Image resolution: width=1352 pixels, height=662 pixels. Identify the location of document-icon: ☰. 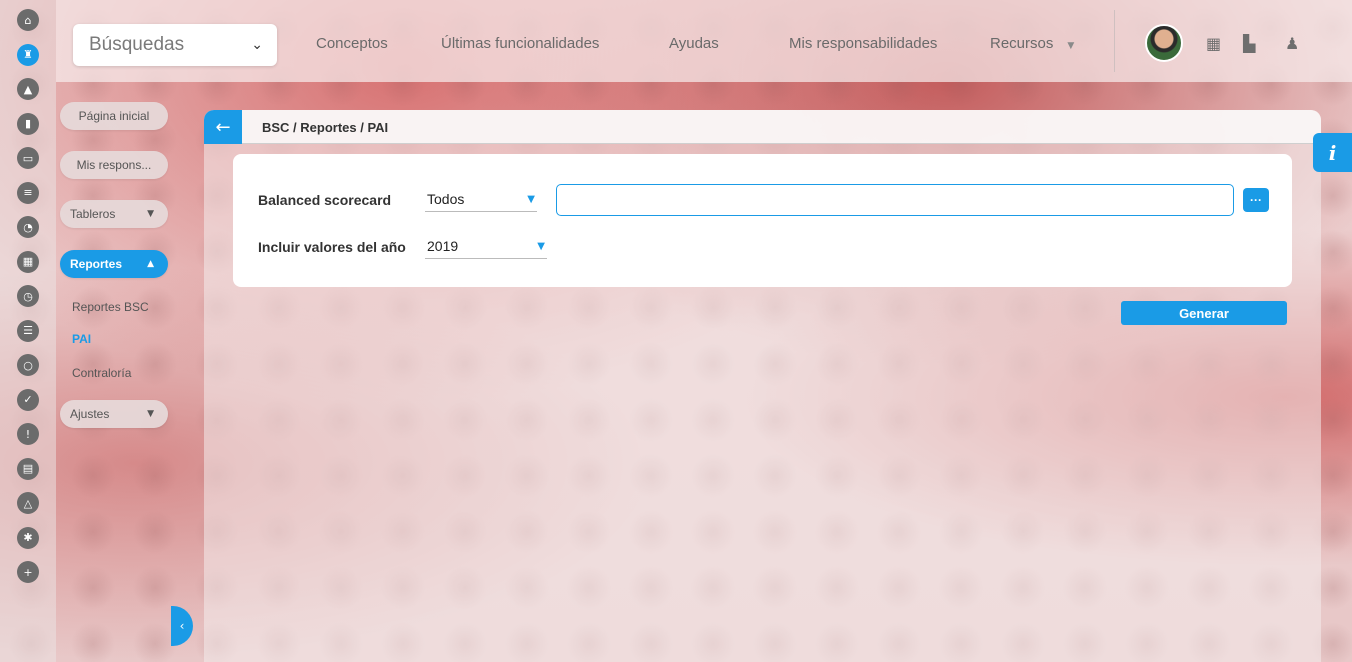
(28, 330).